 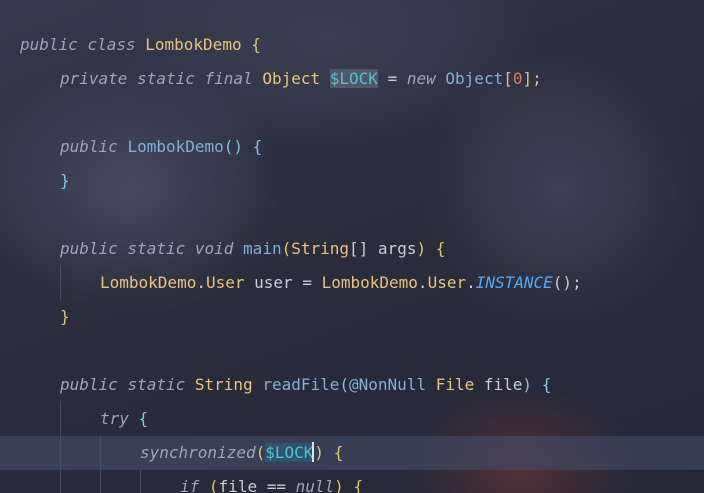 I want to click on current-code-line: synchronized($LOCK) {, so click(x=352, y=453).